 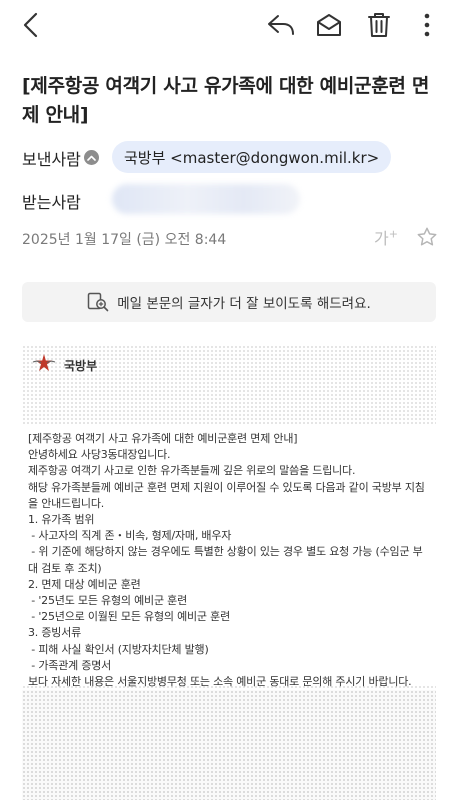 What do you see at coordinates (206, 199) in the screenshot?
I see `recipient-chip-blurred` at bounding box center [206, 199].